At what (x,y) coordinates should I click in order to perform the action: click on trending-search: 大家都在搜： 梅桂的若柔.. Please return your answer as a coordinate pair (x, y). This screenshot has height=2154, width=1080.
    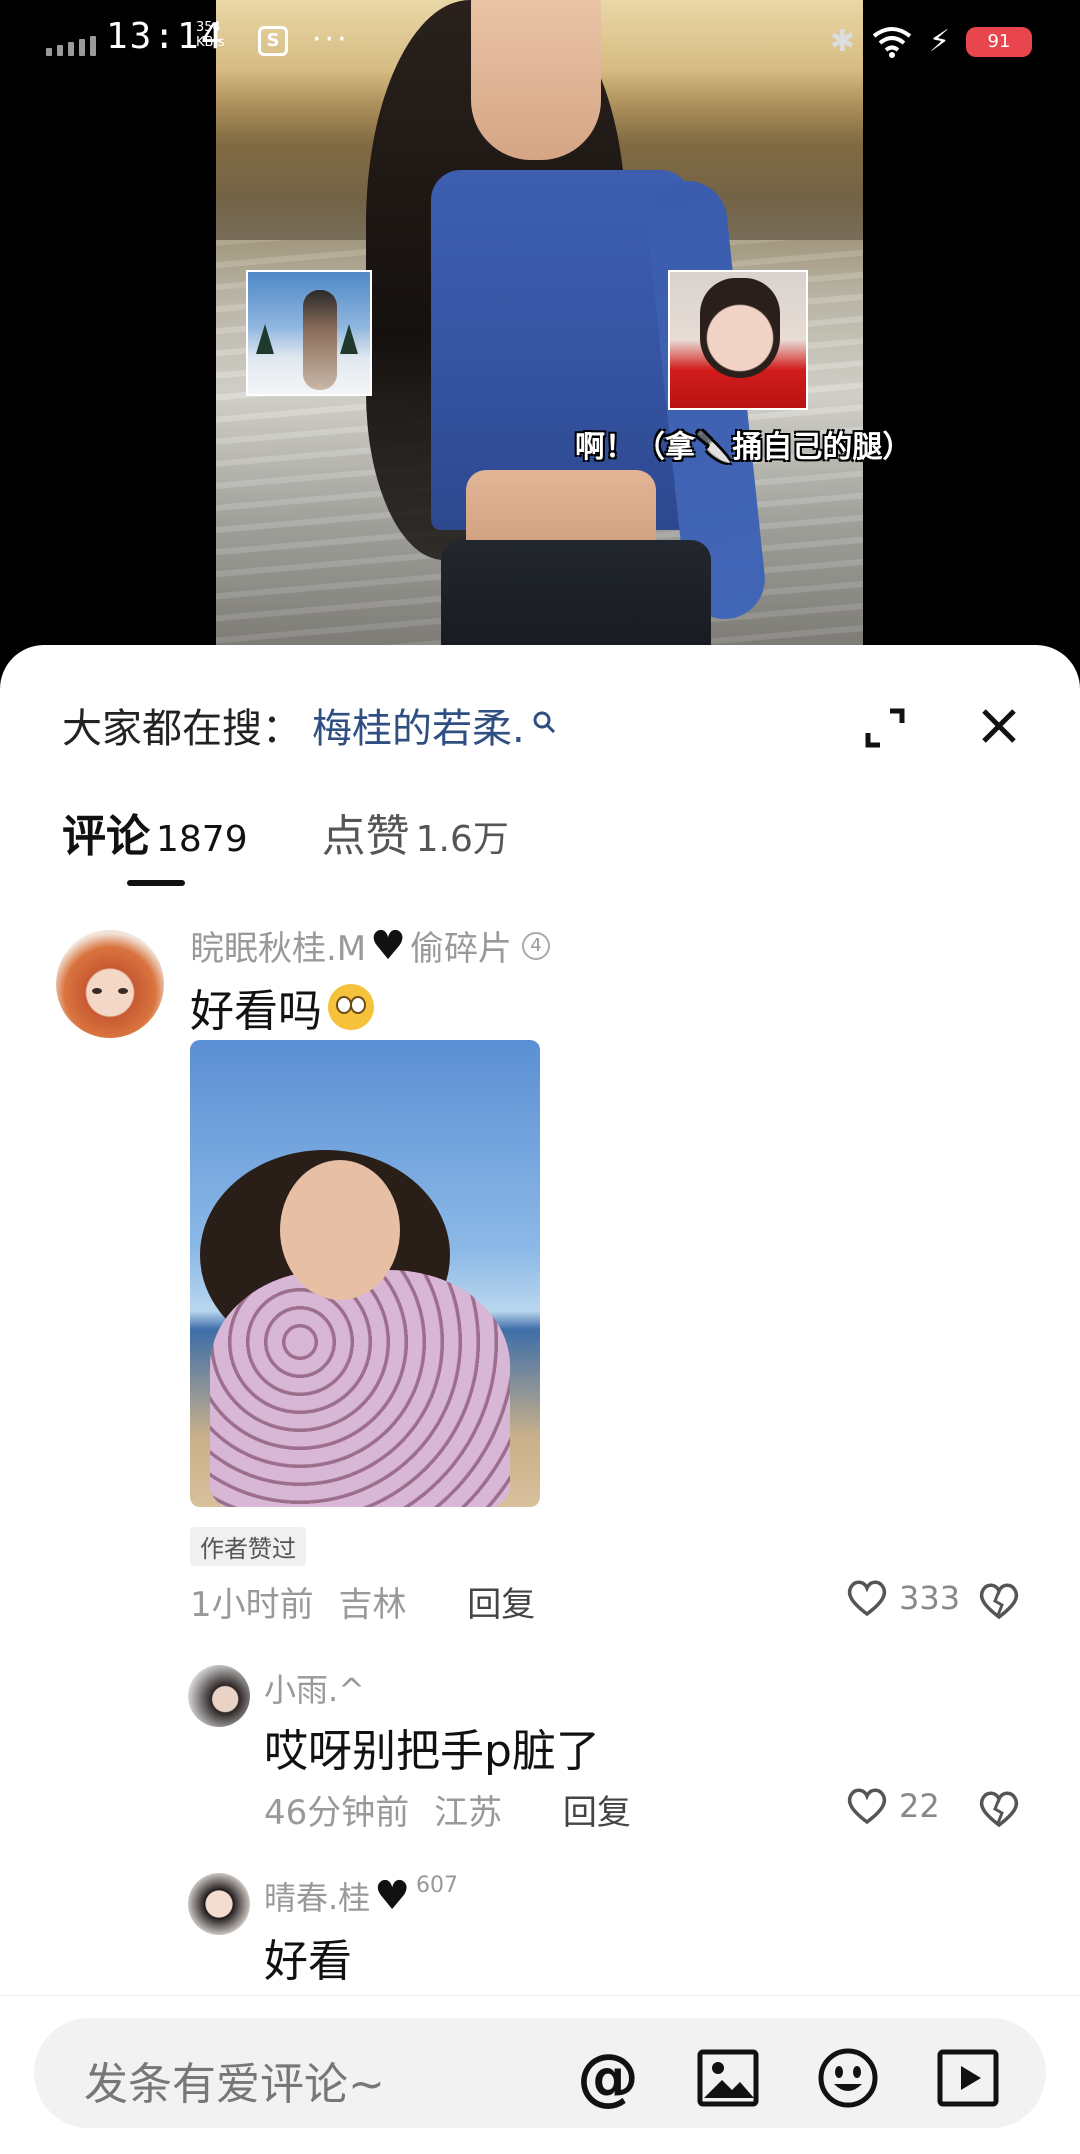
    Looking at the image, I should click on (309, 725).